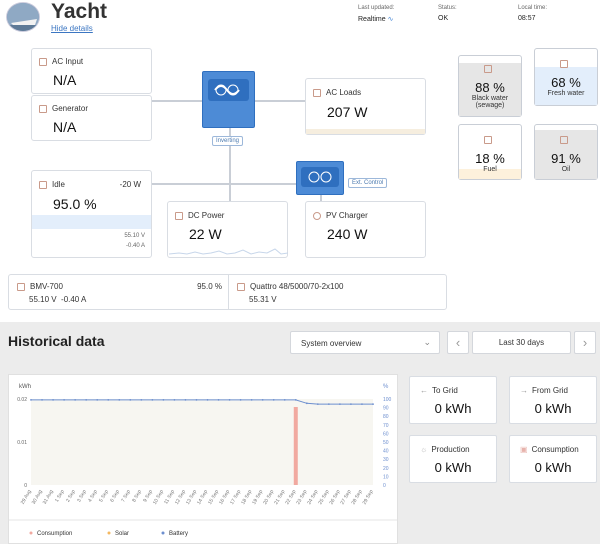  I want to click on battery-card: Idle -20 W 95.0 % 55.10 V -0.40 A, so click(91, 214).